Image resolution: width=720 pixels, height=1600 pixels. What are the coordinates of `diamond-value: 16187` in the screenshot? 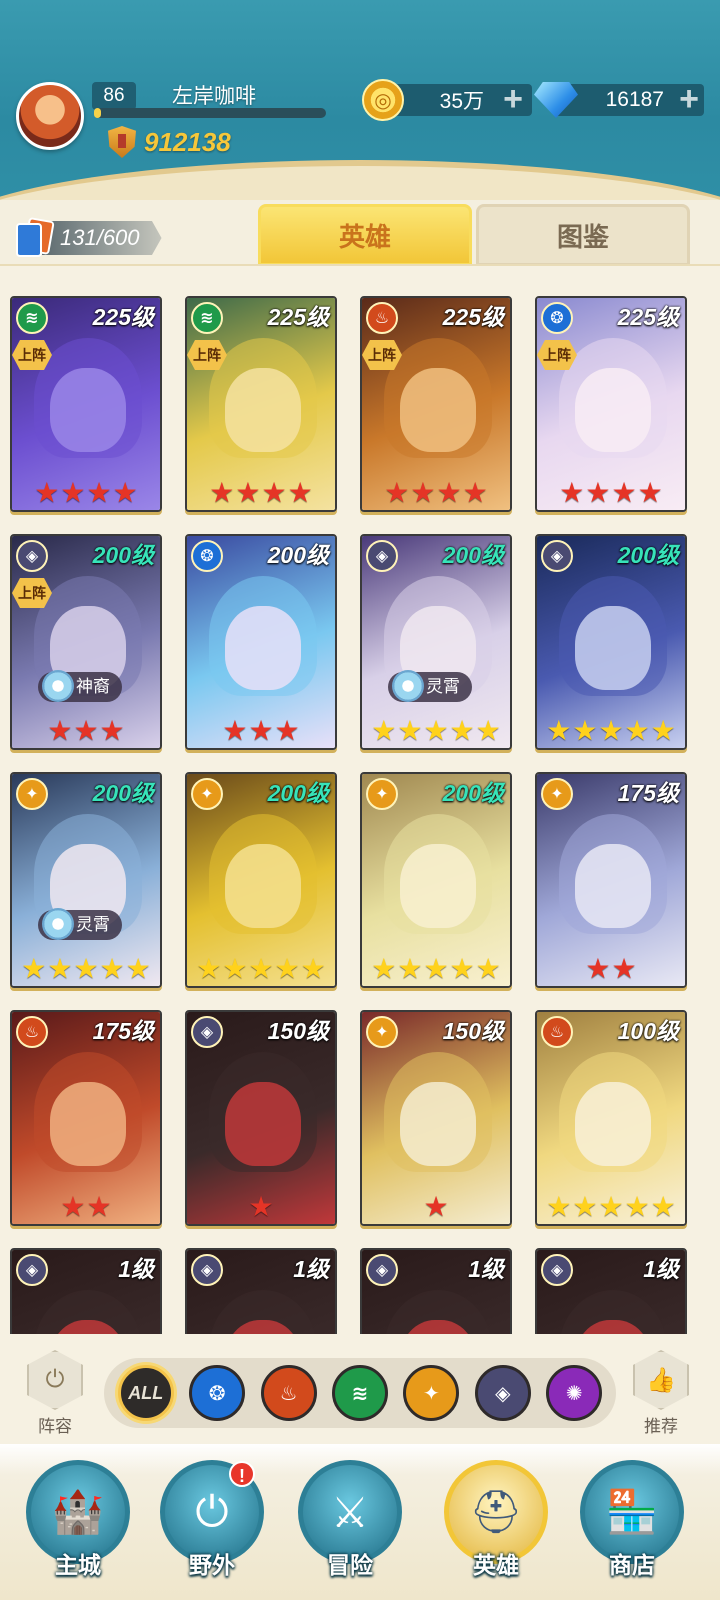 It's located at (634, 99).